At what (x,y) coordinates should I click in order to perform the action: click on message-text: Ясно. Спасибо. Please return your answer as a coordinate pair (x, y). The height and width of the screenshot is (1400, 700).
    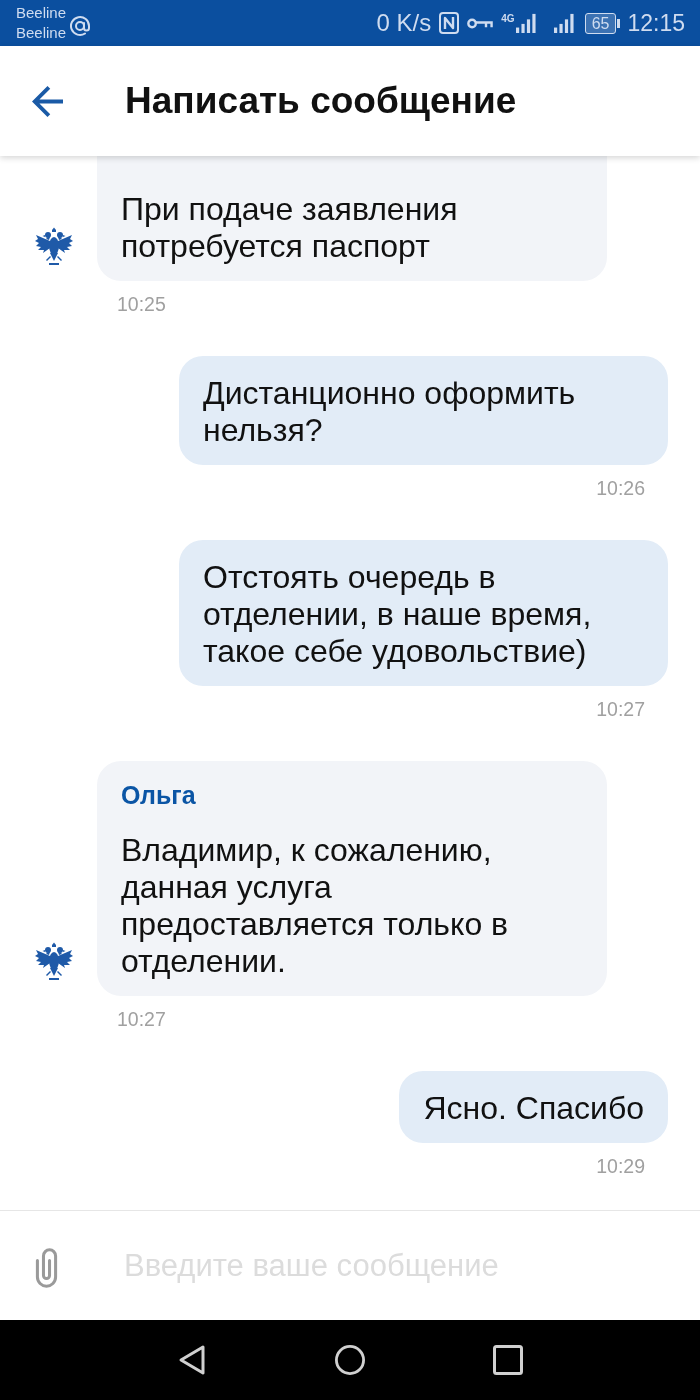
    Looking at the image, I should click on (533, 1108).